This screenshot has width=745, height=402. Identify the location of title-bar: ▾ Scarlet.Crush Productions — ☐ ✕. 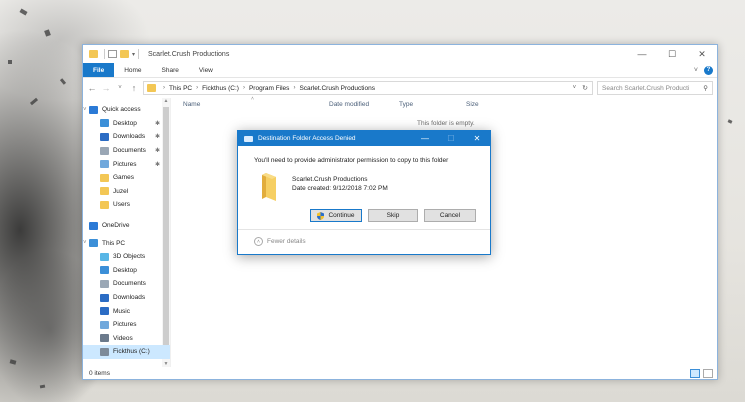
(400, 54).